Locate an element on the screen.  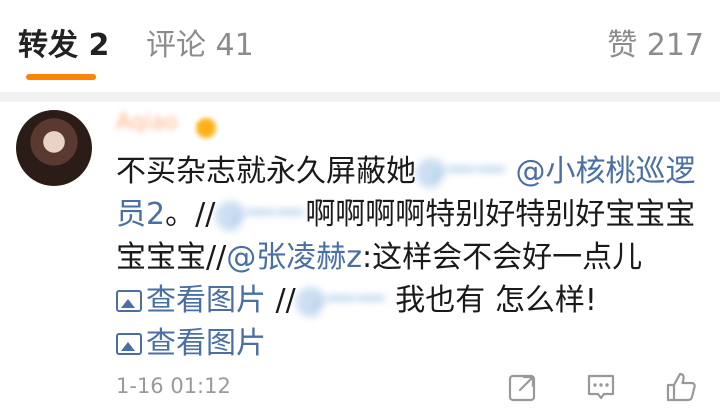
text-segment: 不买杂志就永久屏蔽她 is located at coordinates (266, 171).